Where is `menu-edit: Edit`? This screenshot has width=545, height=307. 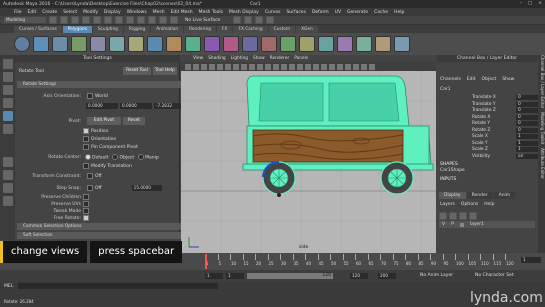 menu-edit: Edit is located at coordinates (32, 12).